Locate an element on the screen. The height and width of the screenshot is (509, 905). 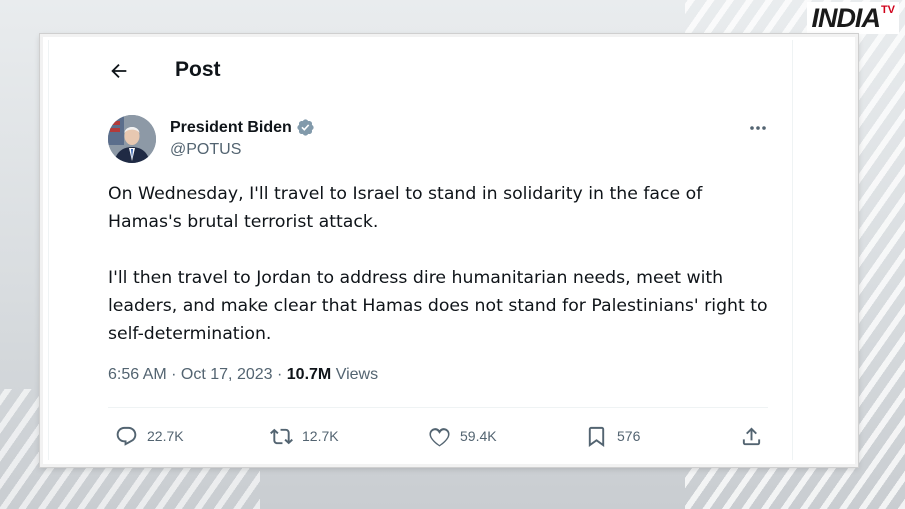
share-button is located at coordinates (751, 436).